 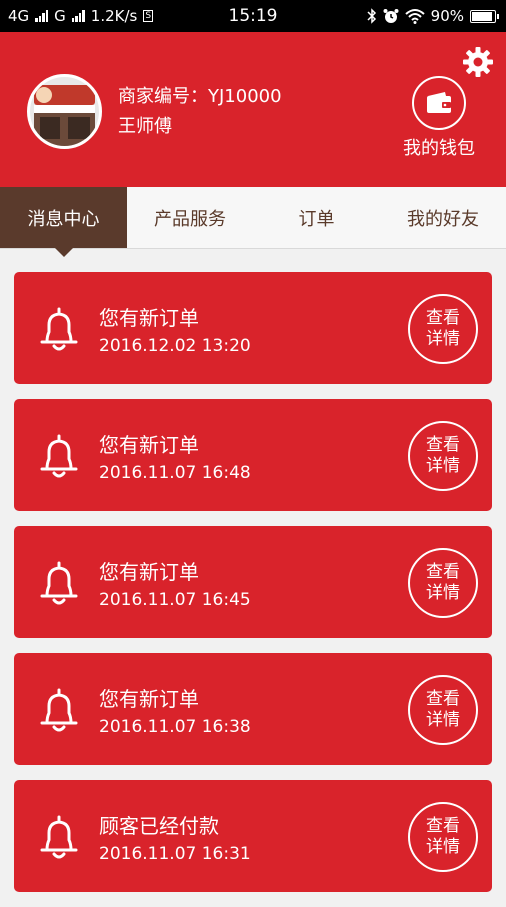 What do you see at coordinates (439, 147) in the screenshot?
I see `wallet-label: 我的钱包` at bounding box center [439, 147].